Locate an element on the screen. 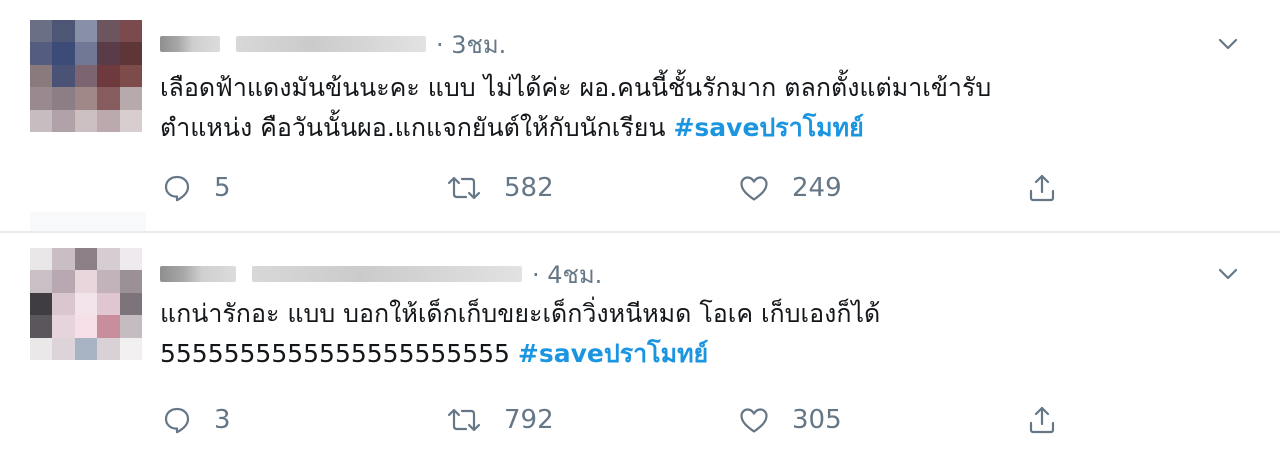  tweet-timestamp: · 3ชม. is located at coordinates (471, 44).